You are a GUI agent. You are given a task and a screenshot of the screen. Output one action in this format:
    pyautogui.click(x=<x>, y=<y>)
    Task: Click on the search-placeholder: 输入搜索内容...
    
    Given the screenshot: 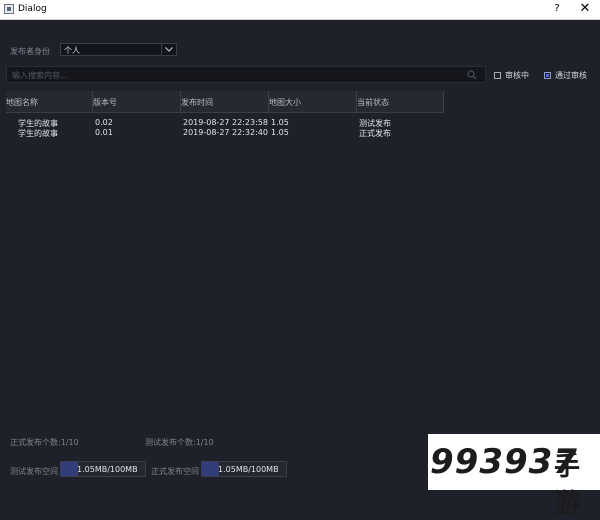 What is the action you would take?
    pyautogui.click(x=40, y=75)
    